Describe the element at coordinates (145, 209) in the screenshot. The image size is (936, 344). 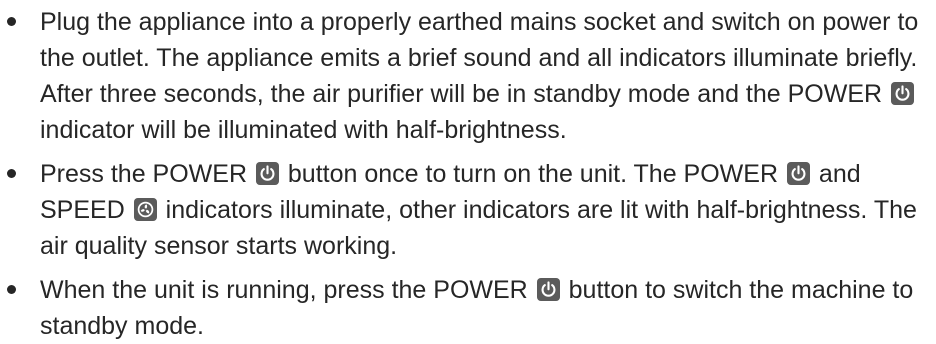
I see `fan-speed-icon` at that location.